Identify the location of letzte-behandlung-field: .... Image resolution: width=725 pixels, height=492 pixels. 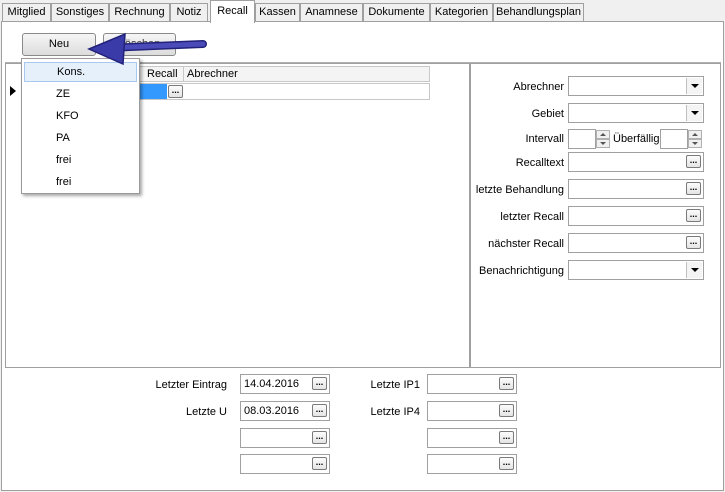
(636, 189).